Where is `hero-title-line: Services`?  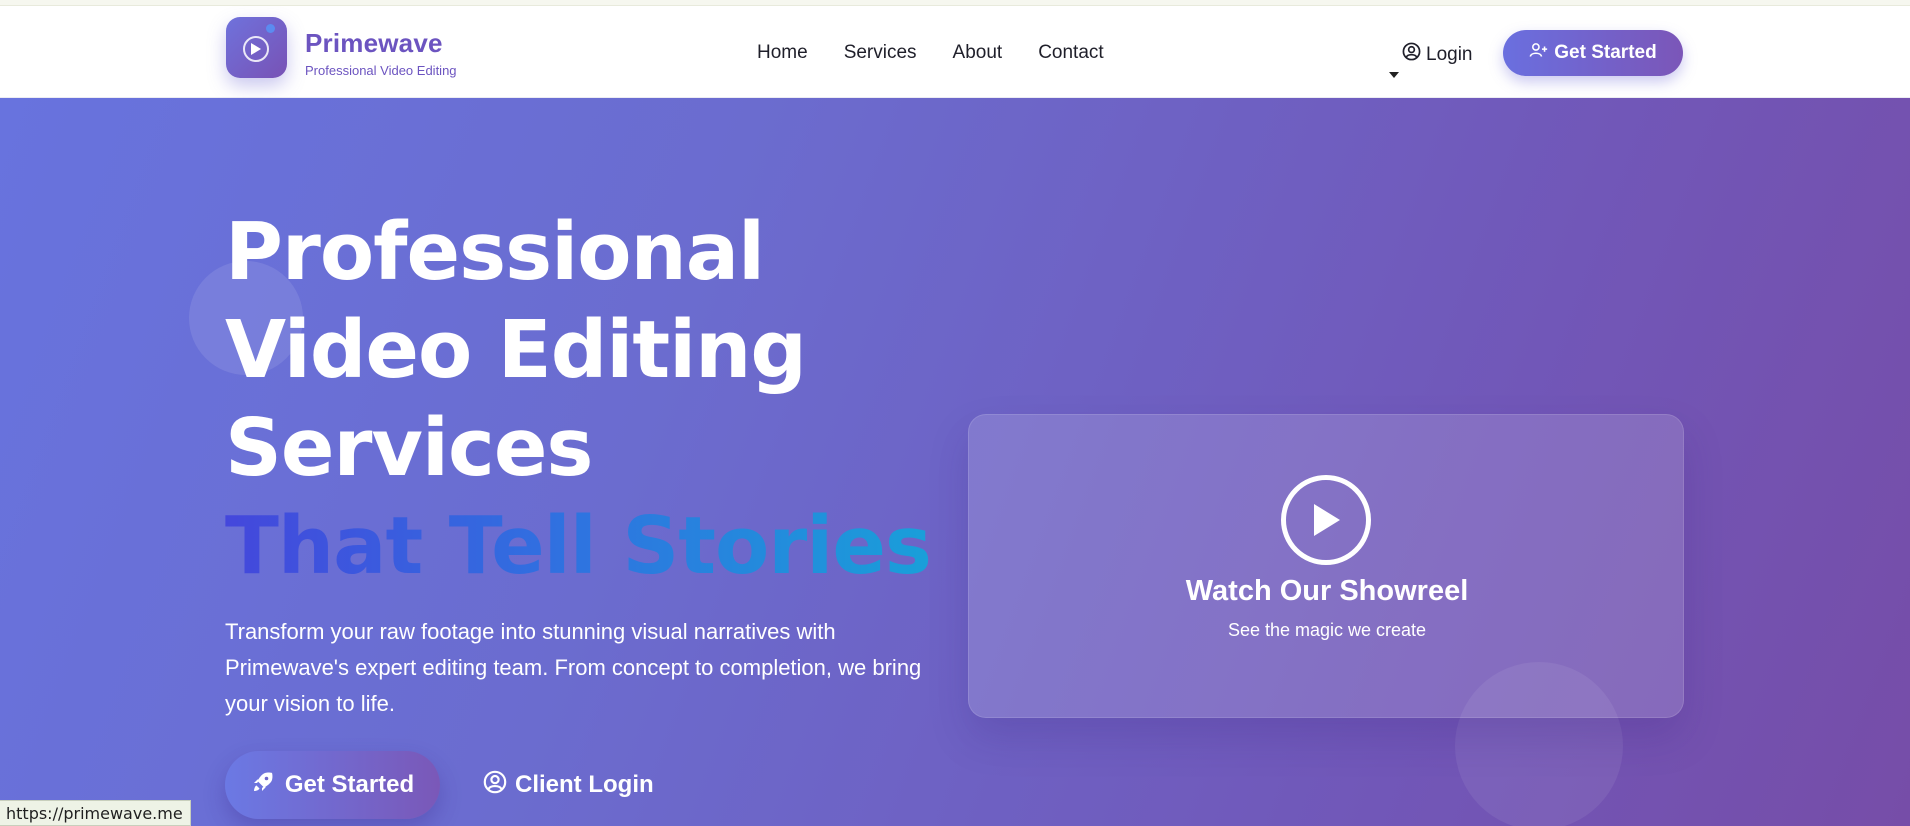 hero-title-line: Services is located at coordinates (409, 448).